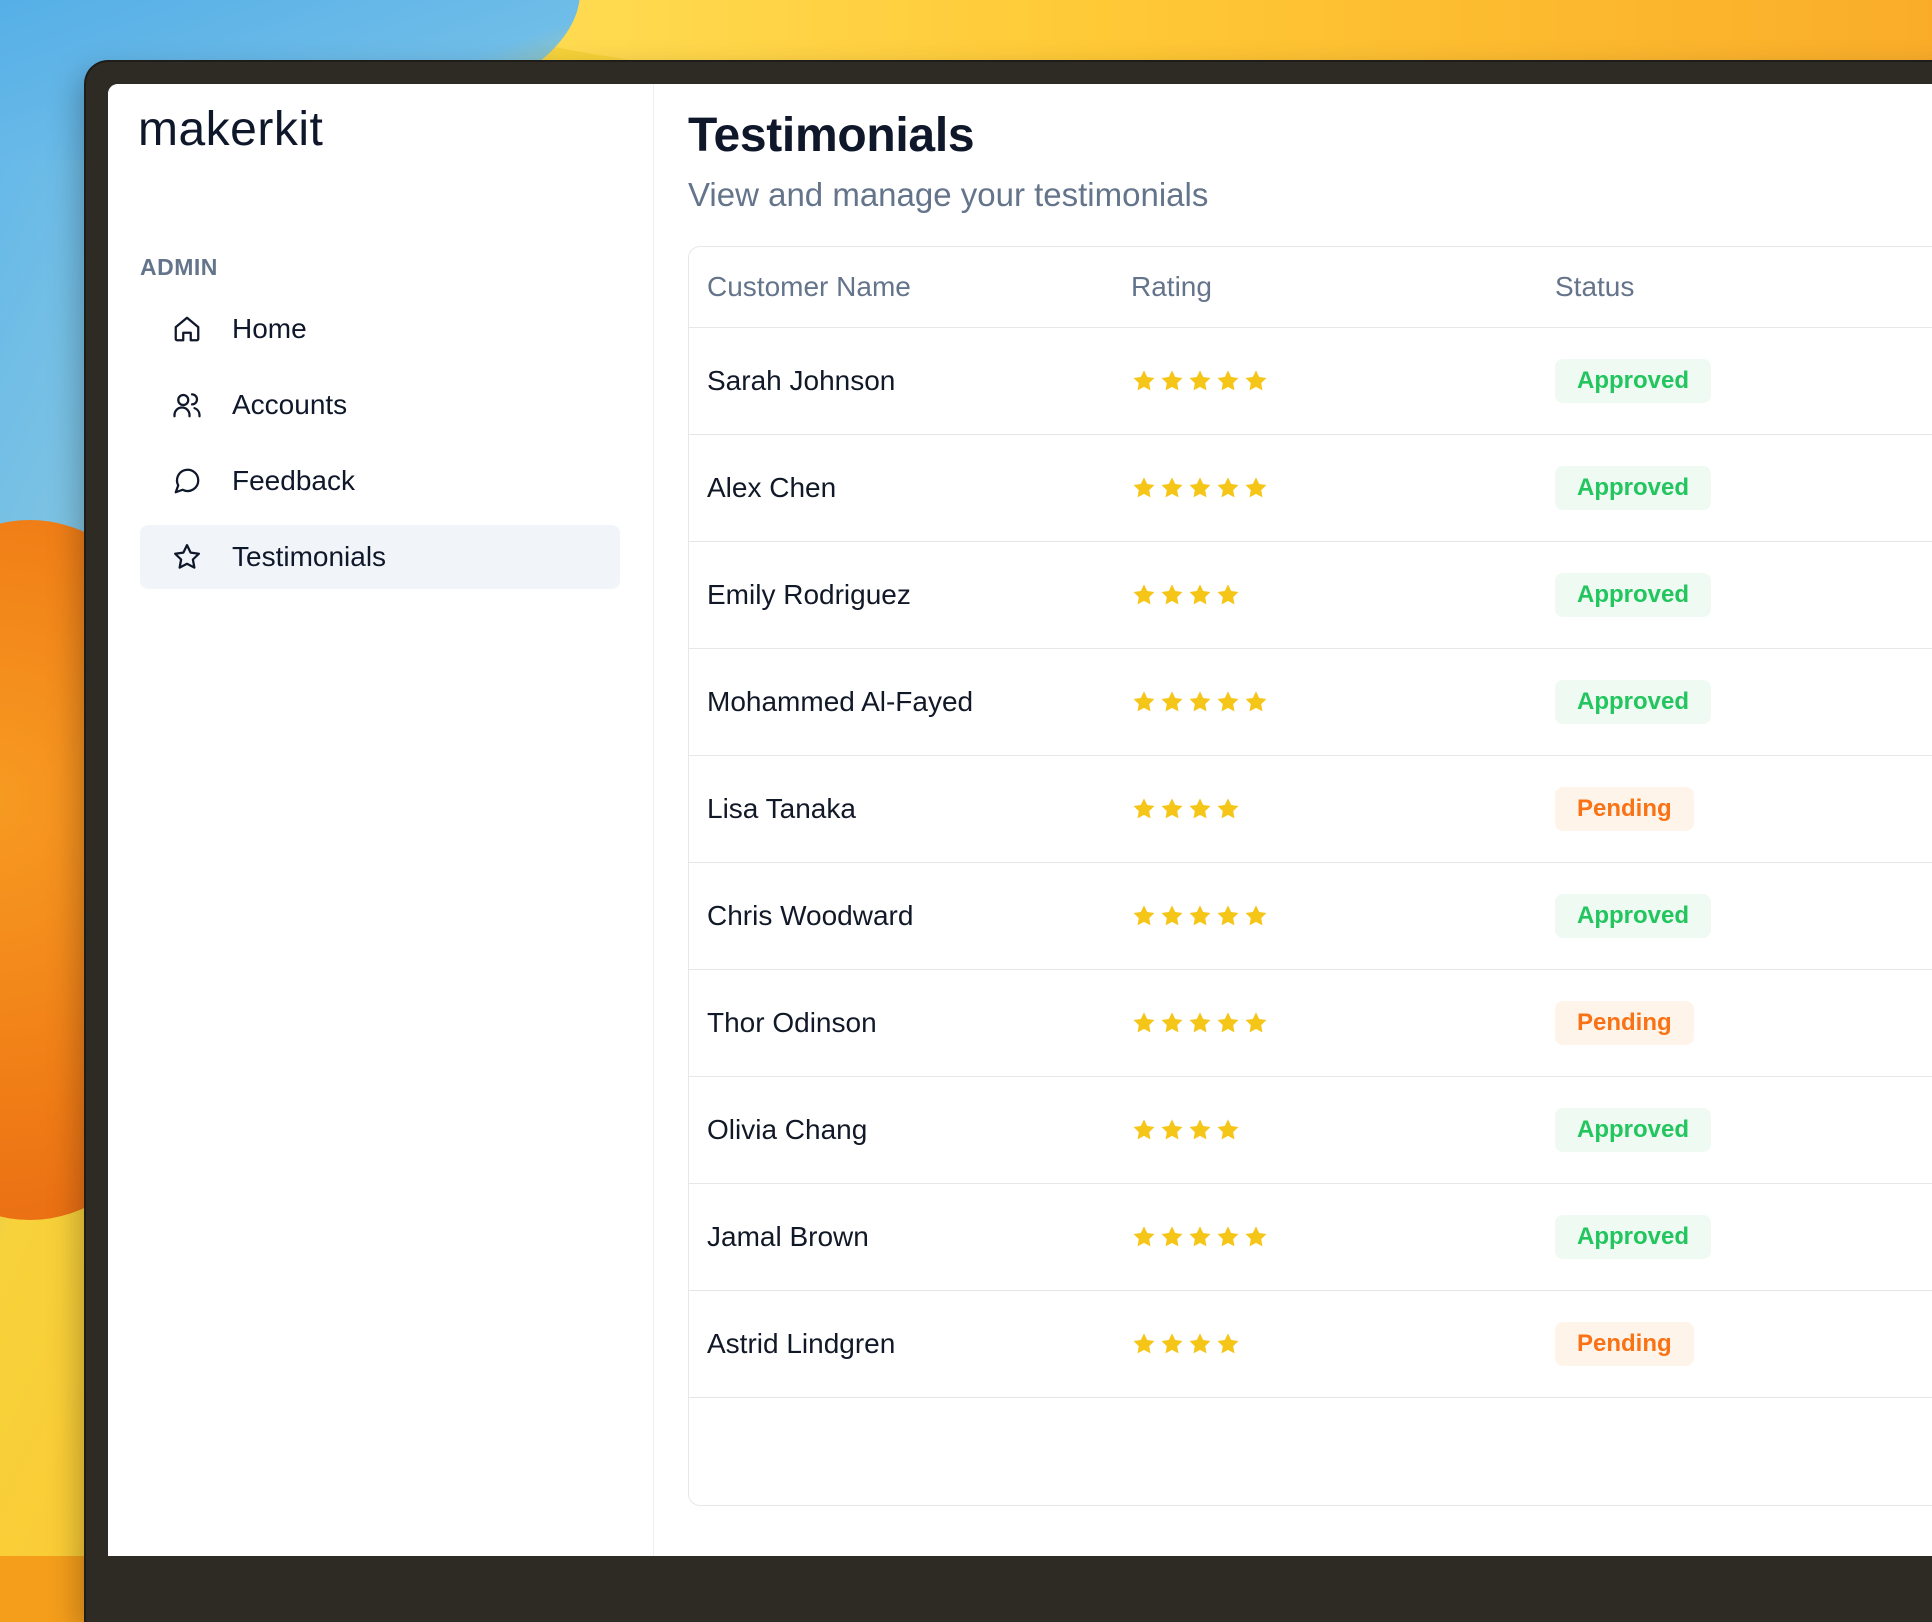  I want to click on customer-name-cell: Emily Rodriguez, so click(809, 594).